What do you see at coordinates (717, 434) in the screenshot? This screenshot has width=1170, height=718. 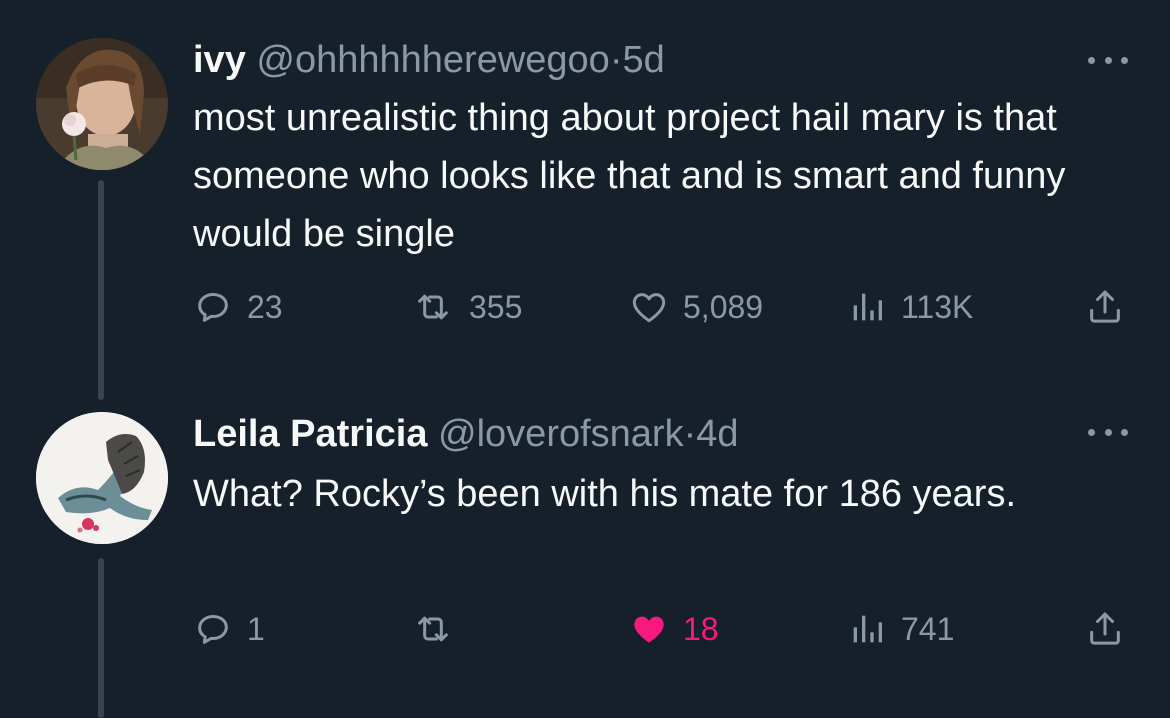 I see `timestamp: 4d` at bounding box center [717, 434].